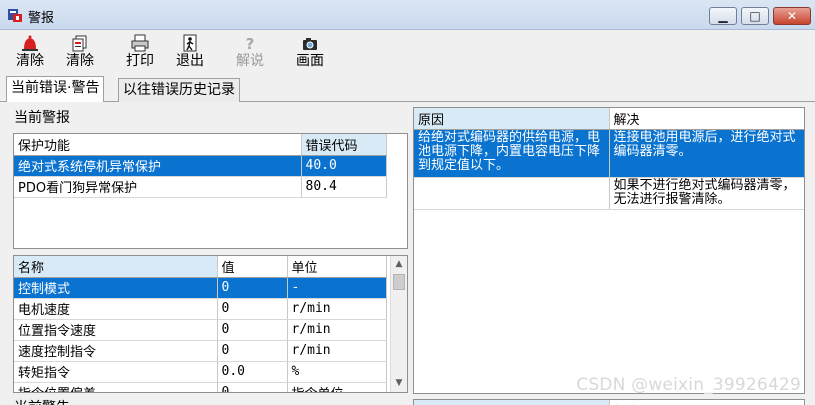 The image size is (815, 405). What do you see at coordinates (337, 267) in the screenshot?
I see `column-header-unit: 单位` at bounding box center [337, 267].